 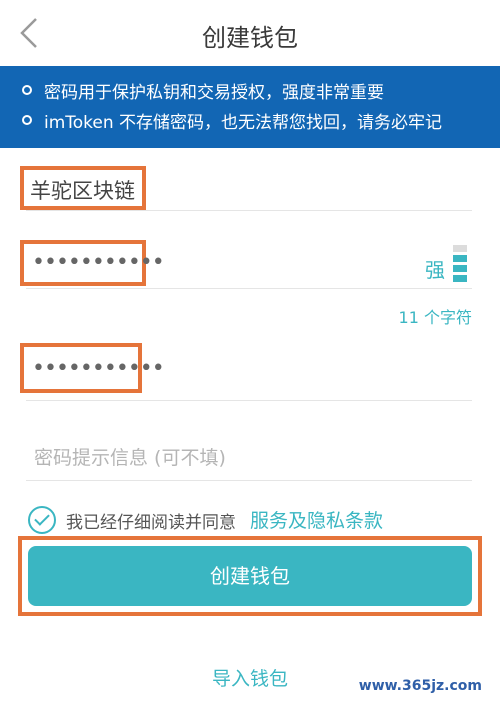 What do you see at coordinates (460, 248) in the screenshot?
I see `strength-bar-empty` at bounding box center [460, 248].